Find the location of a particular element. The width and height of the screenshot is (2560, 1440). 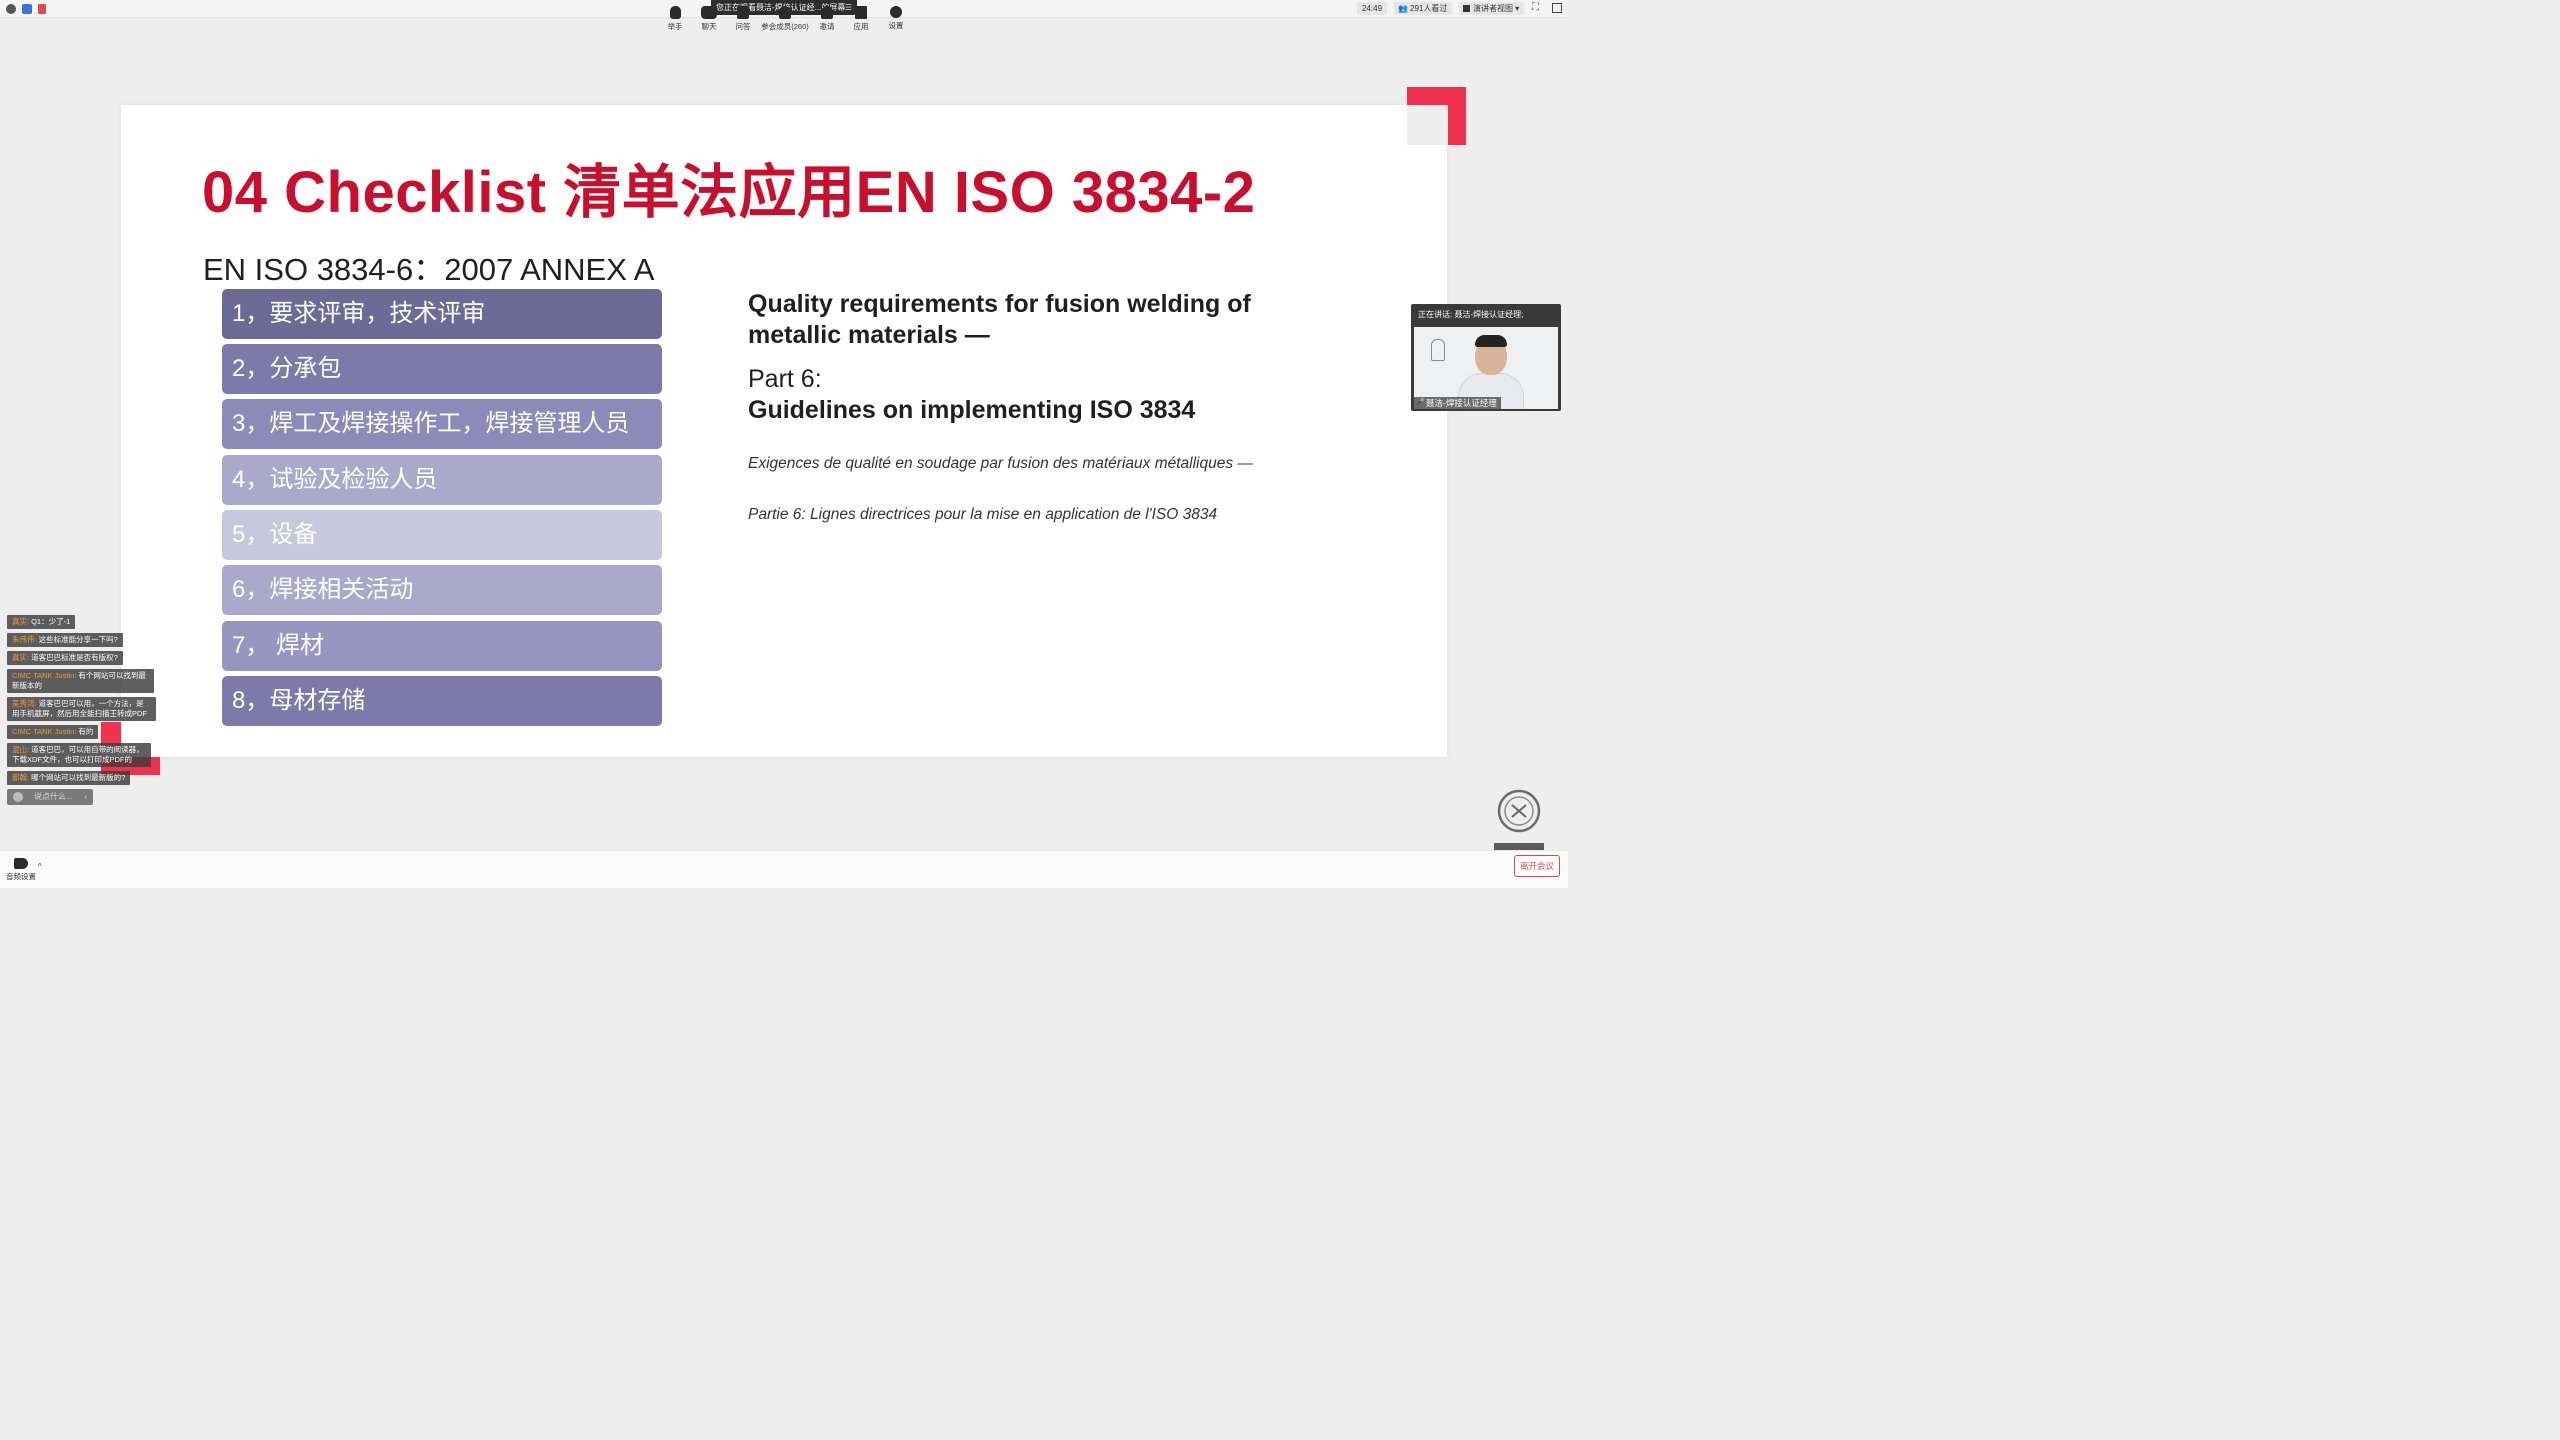

viewer-count: 👥 291人看过 is located at coordinates (1423, 8).